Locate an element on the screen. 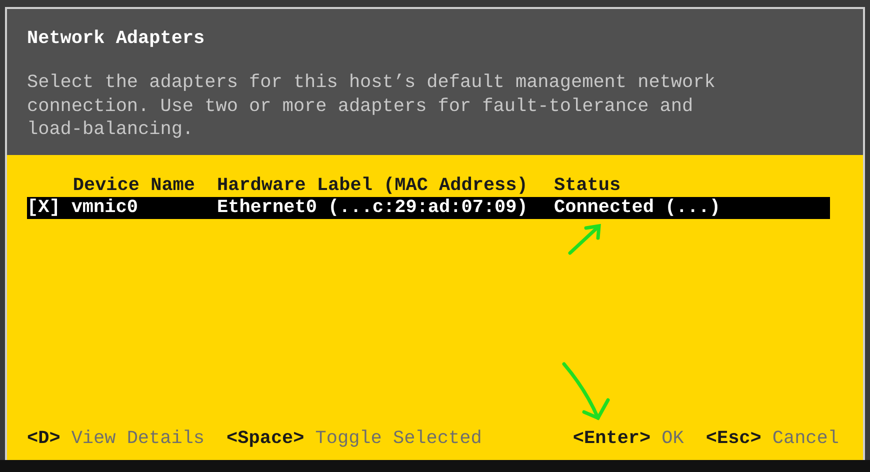  table-cell: vmnic0 is located at coordinates (104, 208).